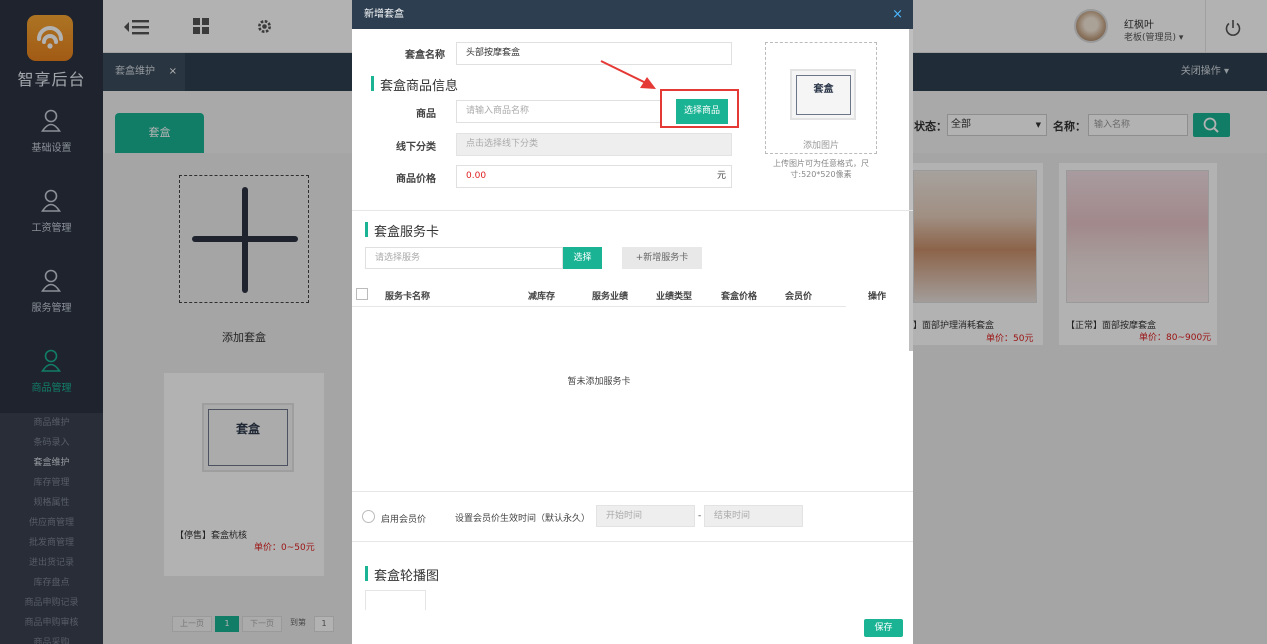 Image resolution: width=1267 pixels, height=644 pixels. I want to click on upload-note: 上传图片可为任意格式，尺寸:520*520像素, so click(821, 169).